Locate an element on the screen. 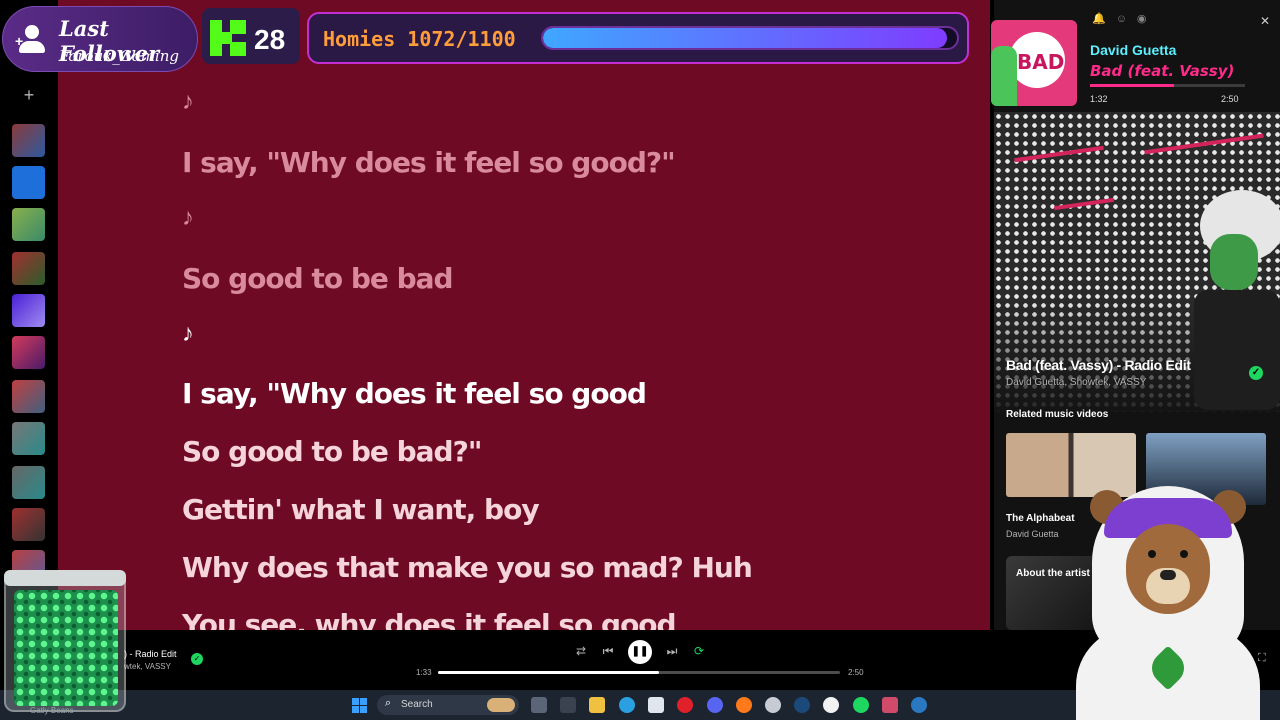 Image resolution: width=1280 pixels, height=720 pixels. widget-artist: David Guetta is located at coordinates (1133, 50).